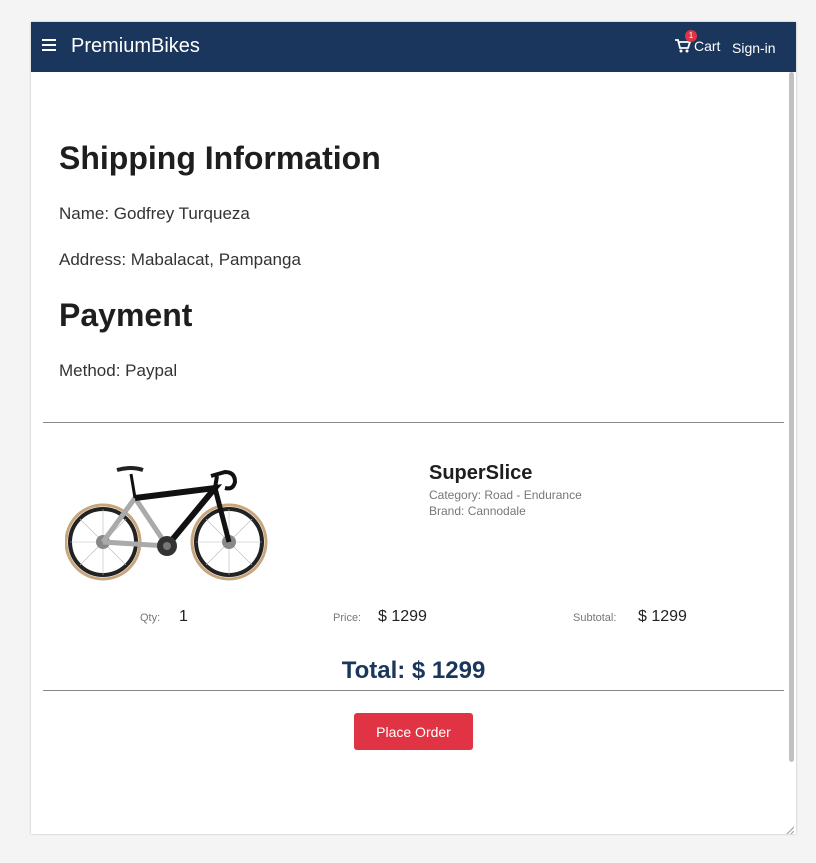 This screenshot has height=863, width=816. Describe the element at coordinates (480, 473) in the screenshot. I see `product-name: SuperSlice` at that location.